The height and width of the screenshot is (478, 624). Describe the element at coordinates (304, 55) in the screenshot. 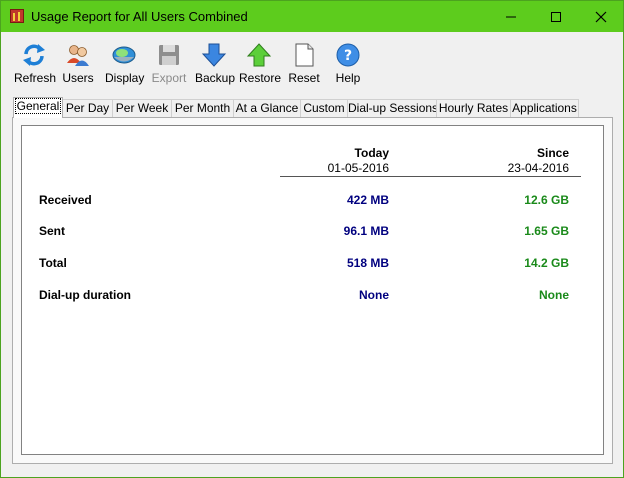

I see `blank-document-icon` at that location.